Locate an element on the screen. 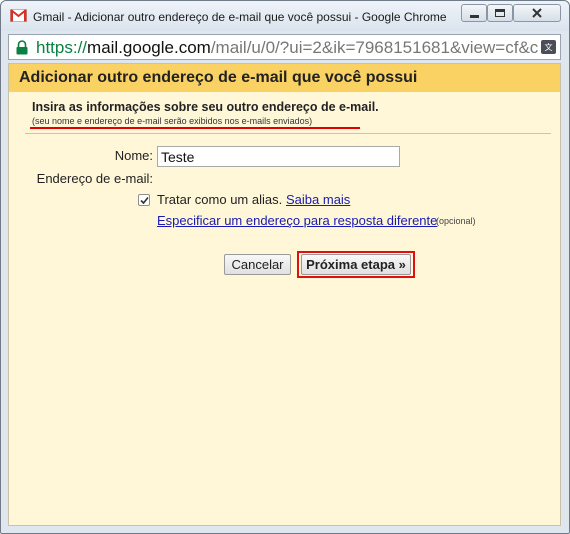  highlight-underline is located at coordinates (195, 128).